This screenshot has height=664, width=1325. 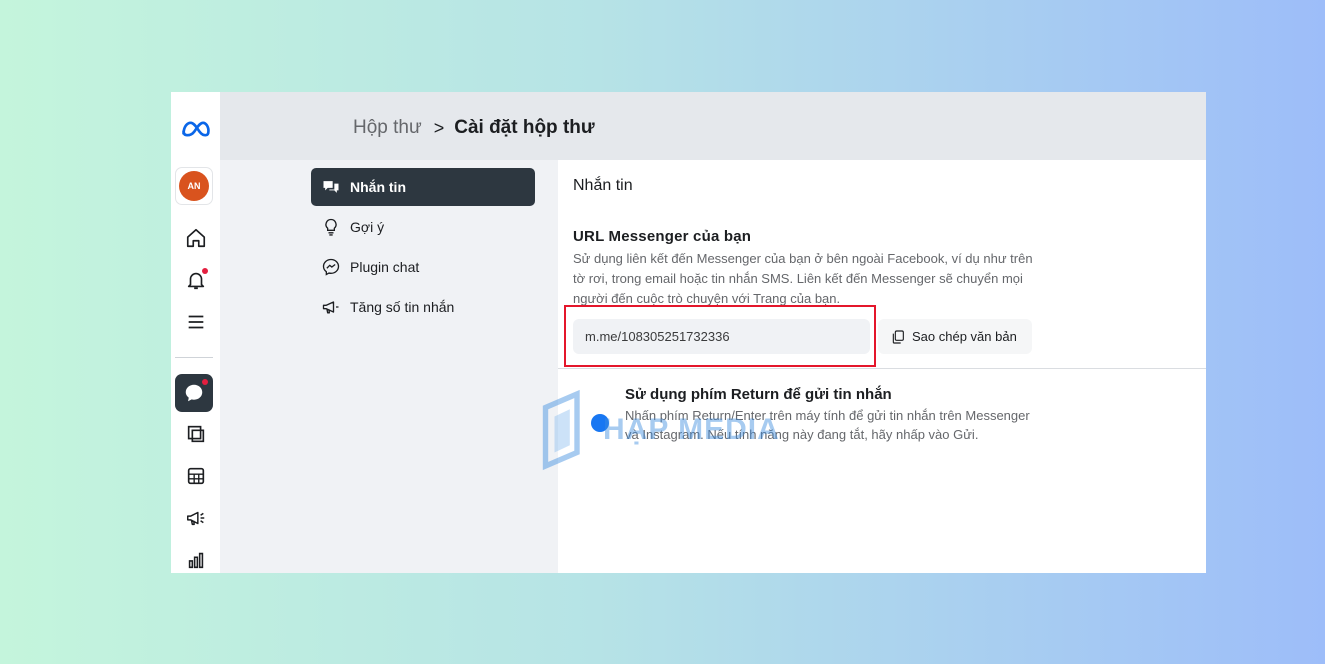 I want to click on copy-icon, so click(x=898, y=336).